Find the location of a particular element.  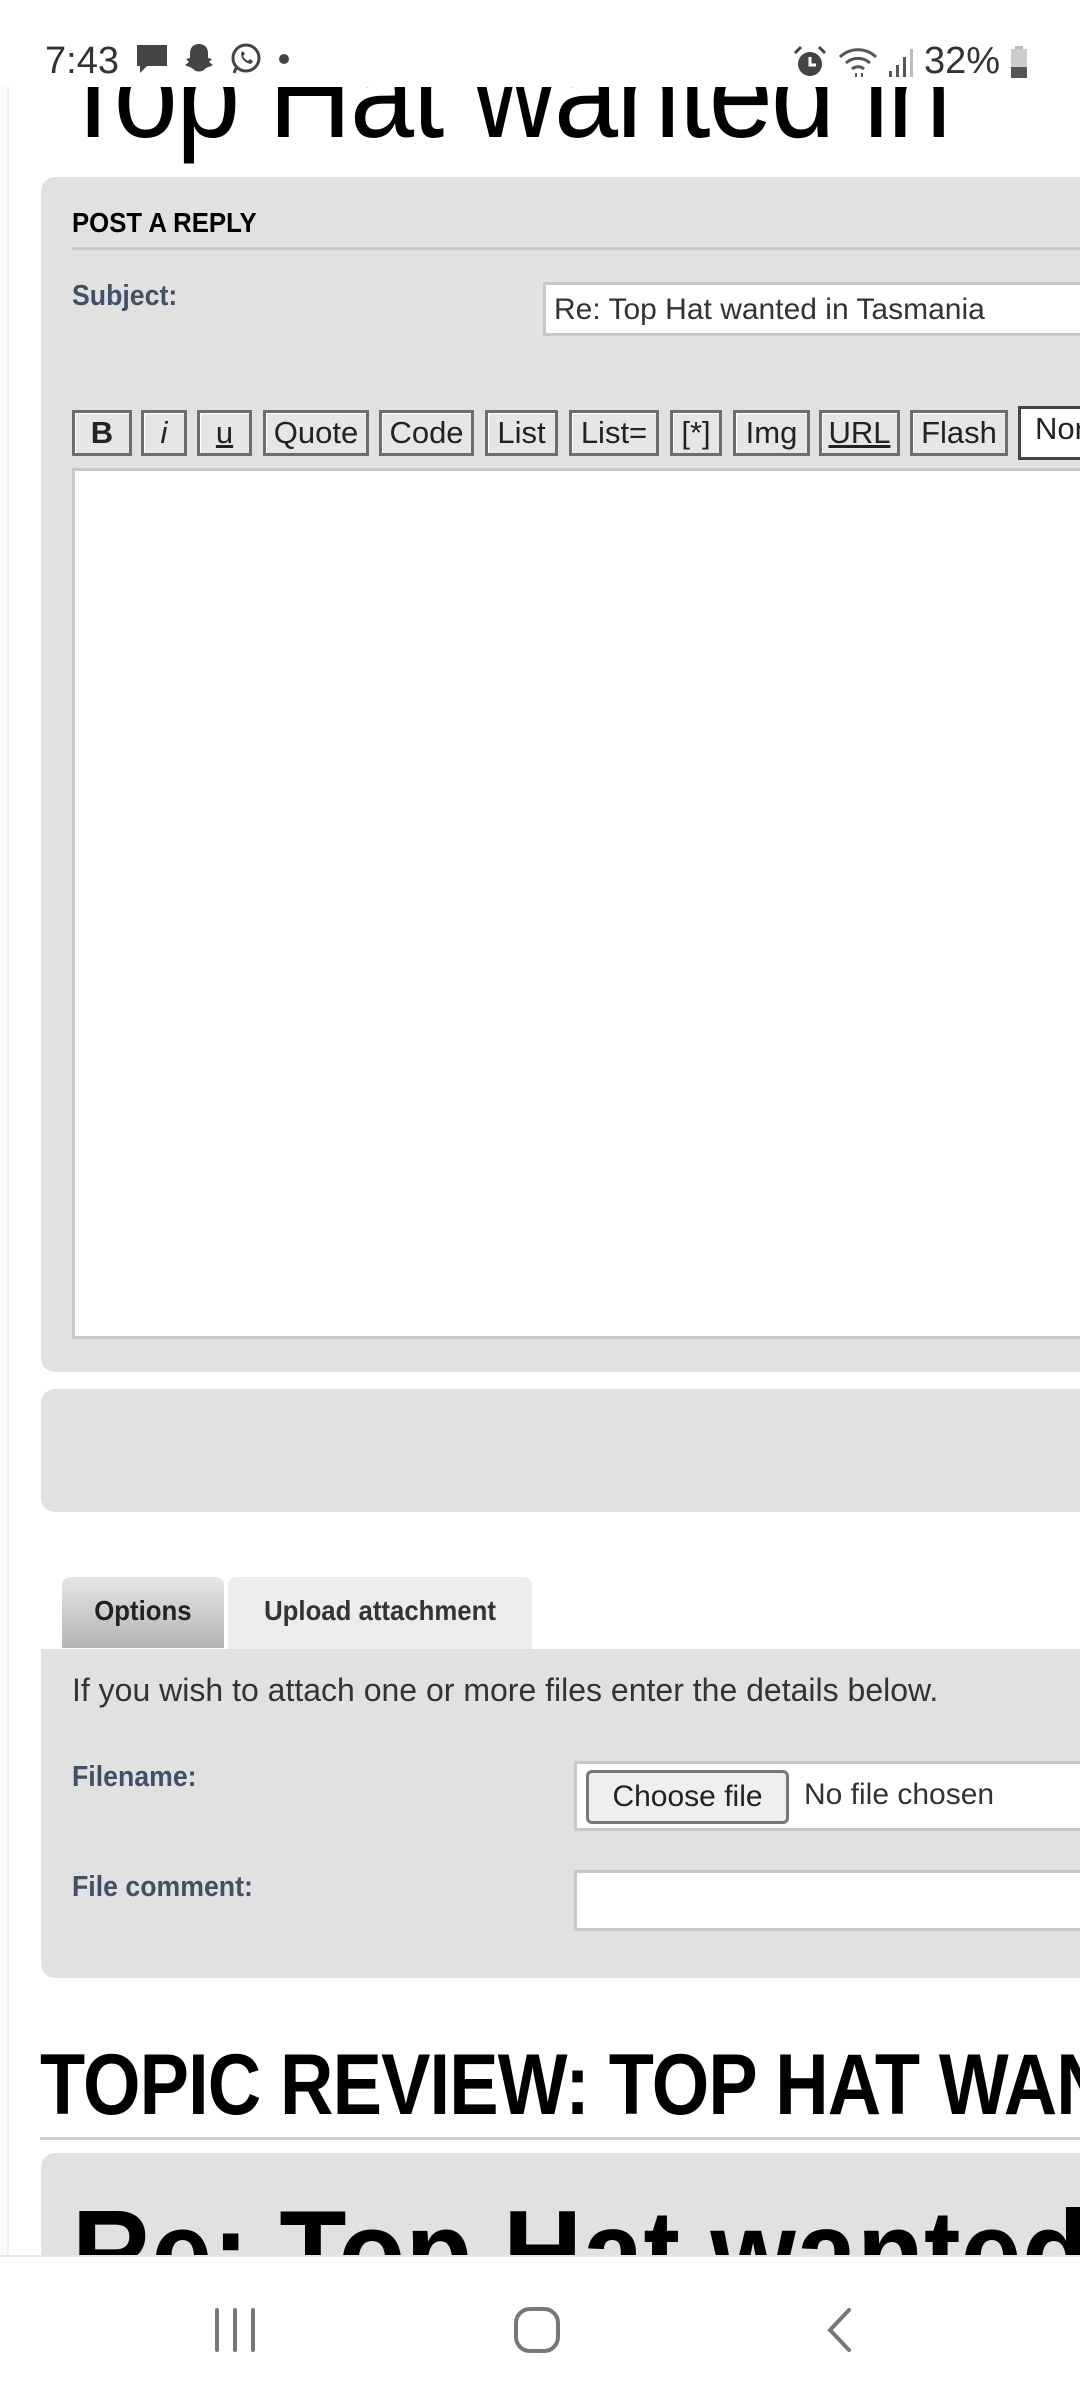

img-button: Img is located at coordinates (771, 433).